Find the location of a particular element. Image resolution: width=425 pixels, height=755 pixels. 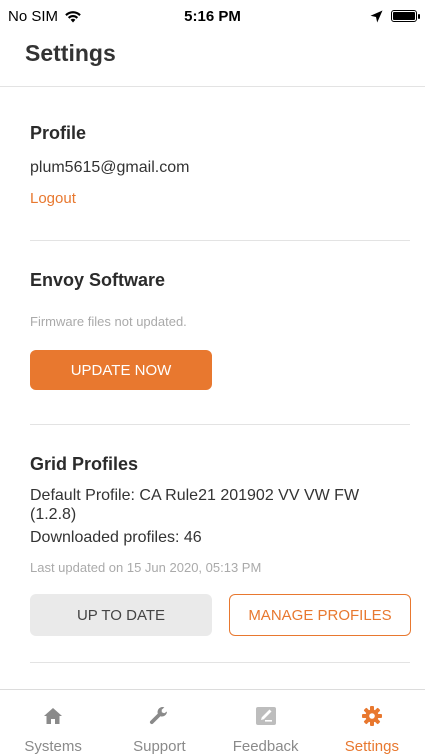

status-bar: No SIM 5:16 PM is located at coordinates (212, 16).